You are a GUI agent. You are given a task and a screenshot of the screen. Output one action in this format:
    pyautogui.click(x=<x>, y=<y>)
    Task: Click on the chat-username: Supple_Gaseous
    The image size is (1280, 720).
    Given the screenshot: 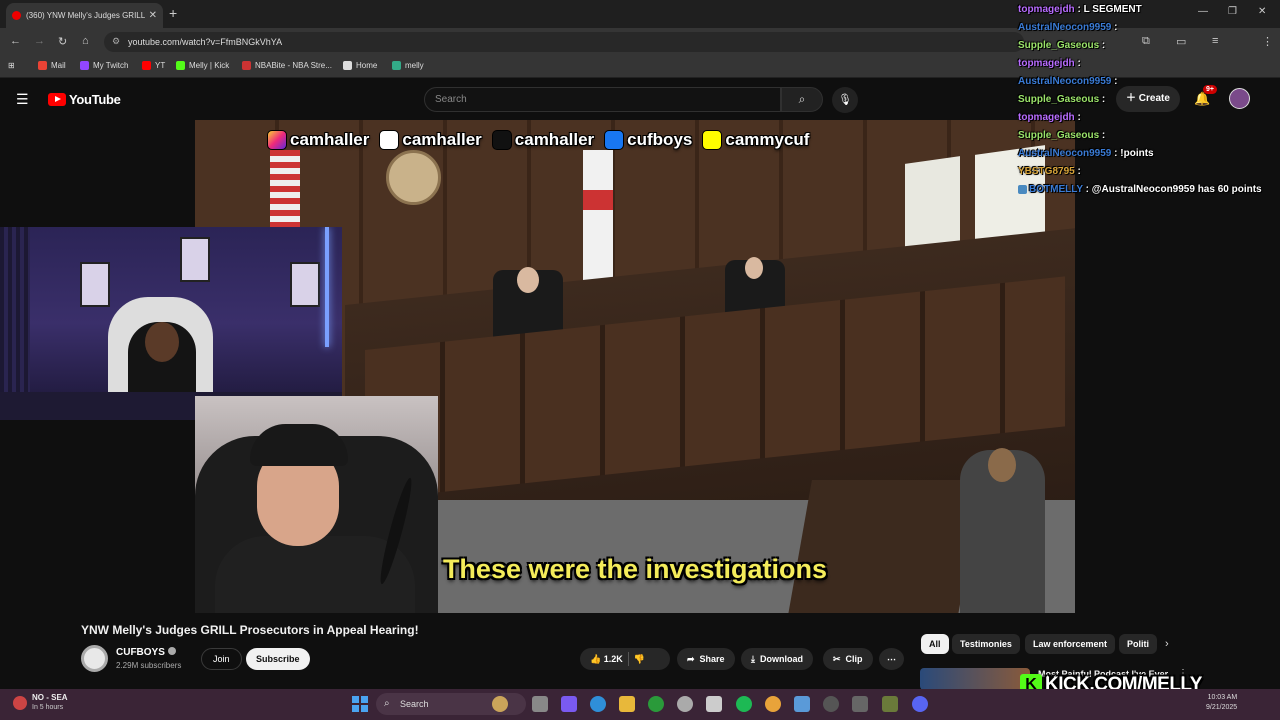 What is the action you would take?
    pyautogui.click(x=1059, y=99)
    